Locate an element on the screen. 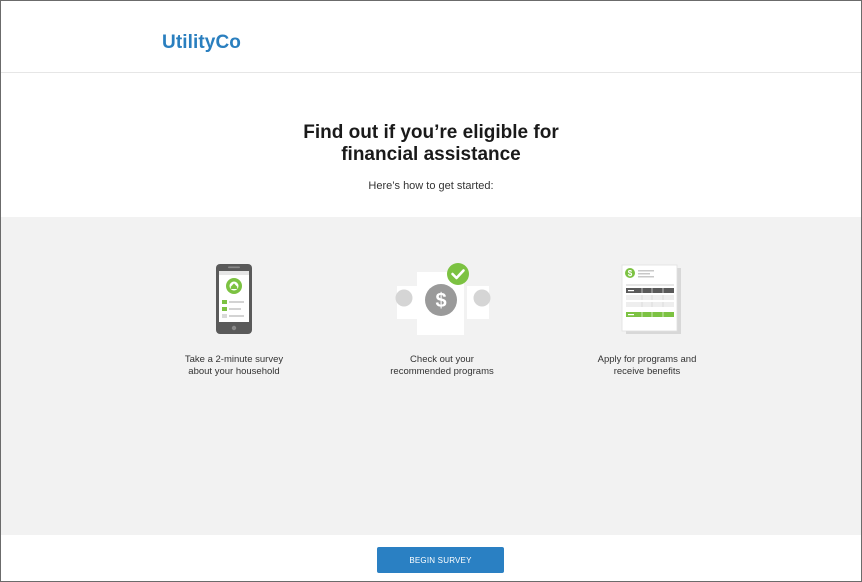 The width and height of the screenshot is (862, 582). phone-survey-icon is located at coordinates (234, 299).